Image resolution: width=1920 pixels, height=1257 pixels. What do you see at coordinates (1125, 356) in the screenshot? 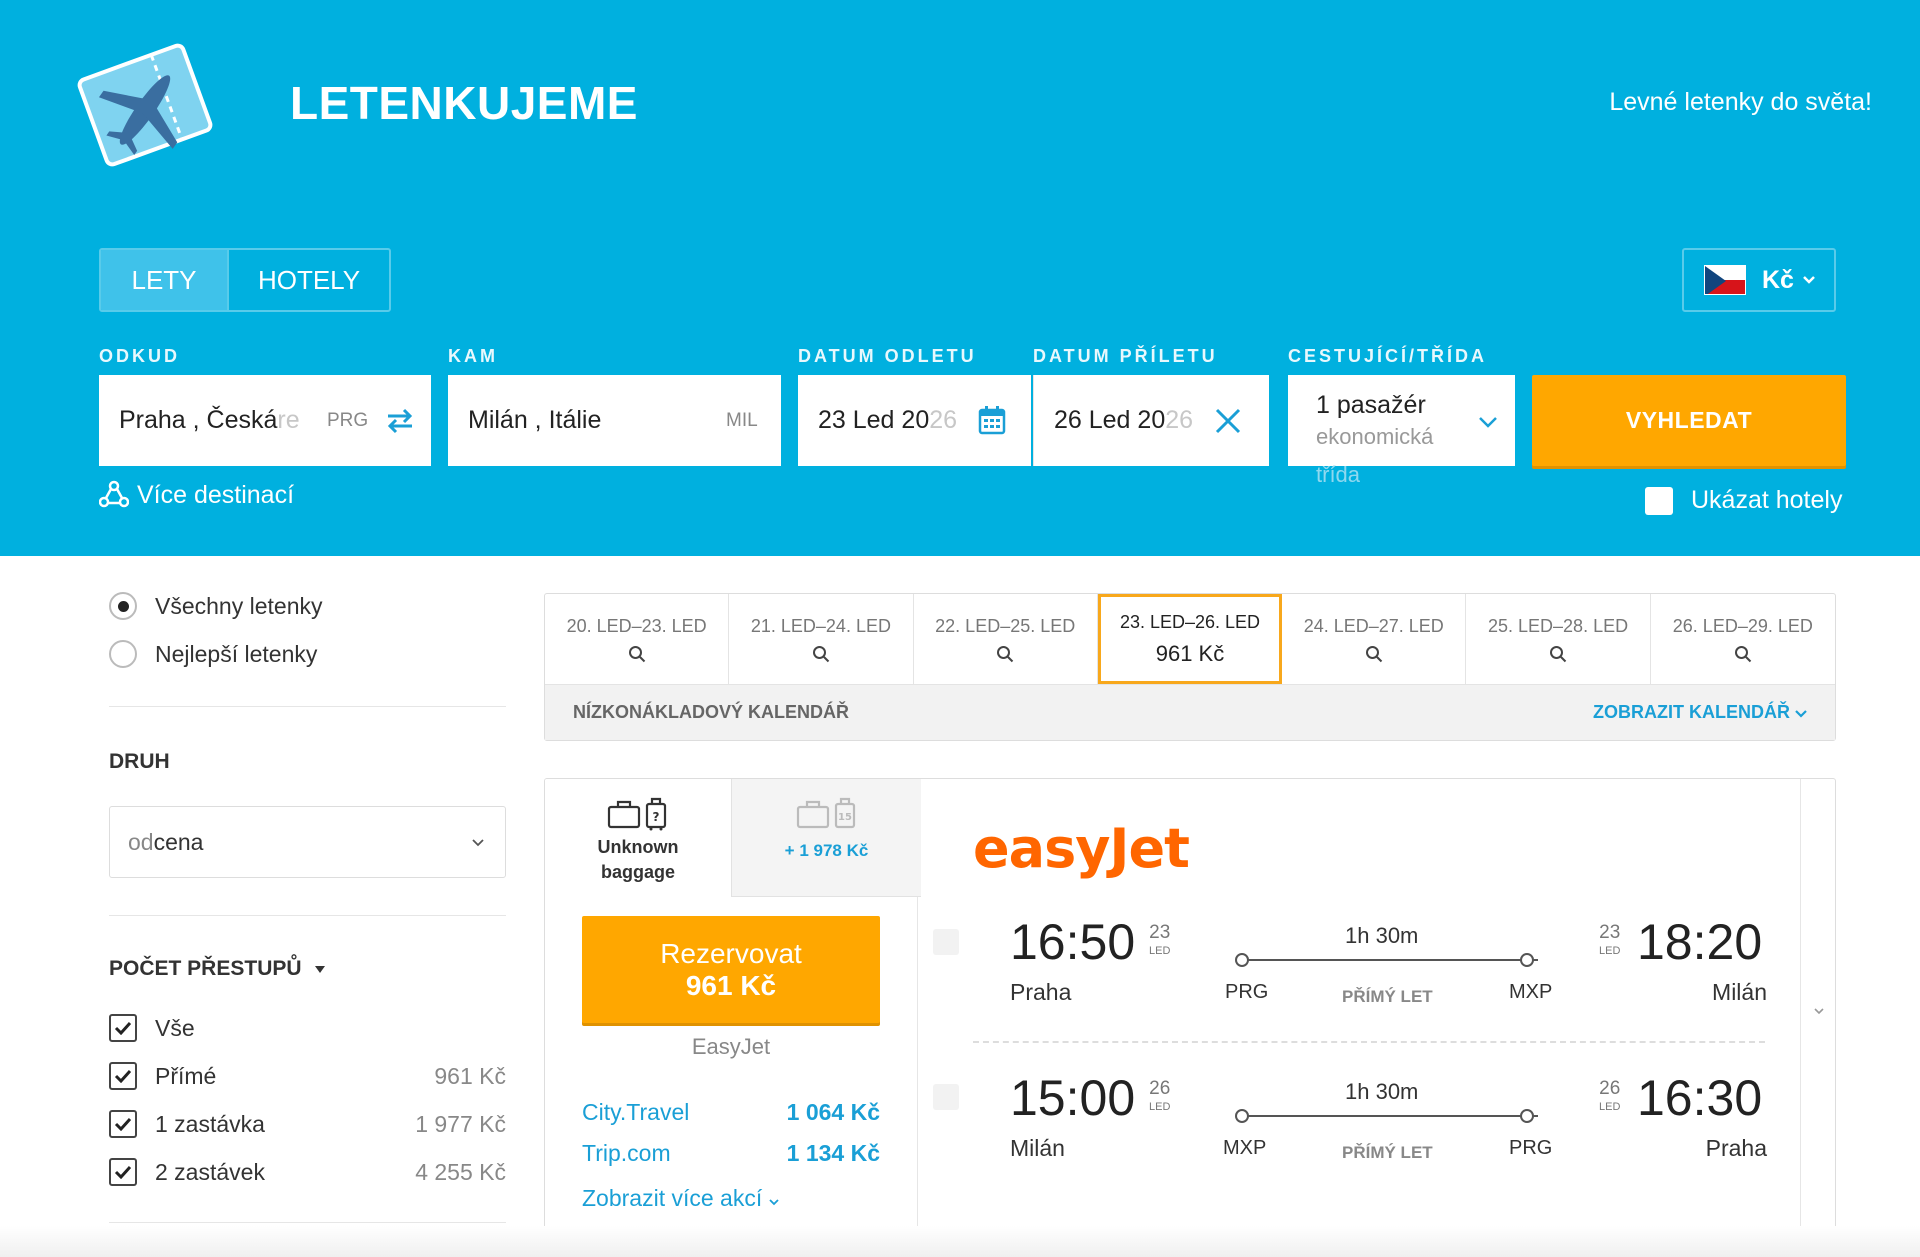
I see `return-label: DATUM PŘÍLETU` at bounding box center [1125, 356].